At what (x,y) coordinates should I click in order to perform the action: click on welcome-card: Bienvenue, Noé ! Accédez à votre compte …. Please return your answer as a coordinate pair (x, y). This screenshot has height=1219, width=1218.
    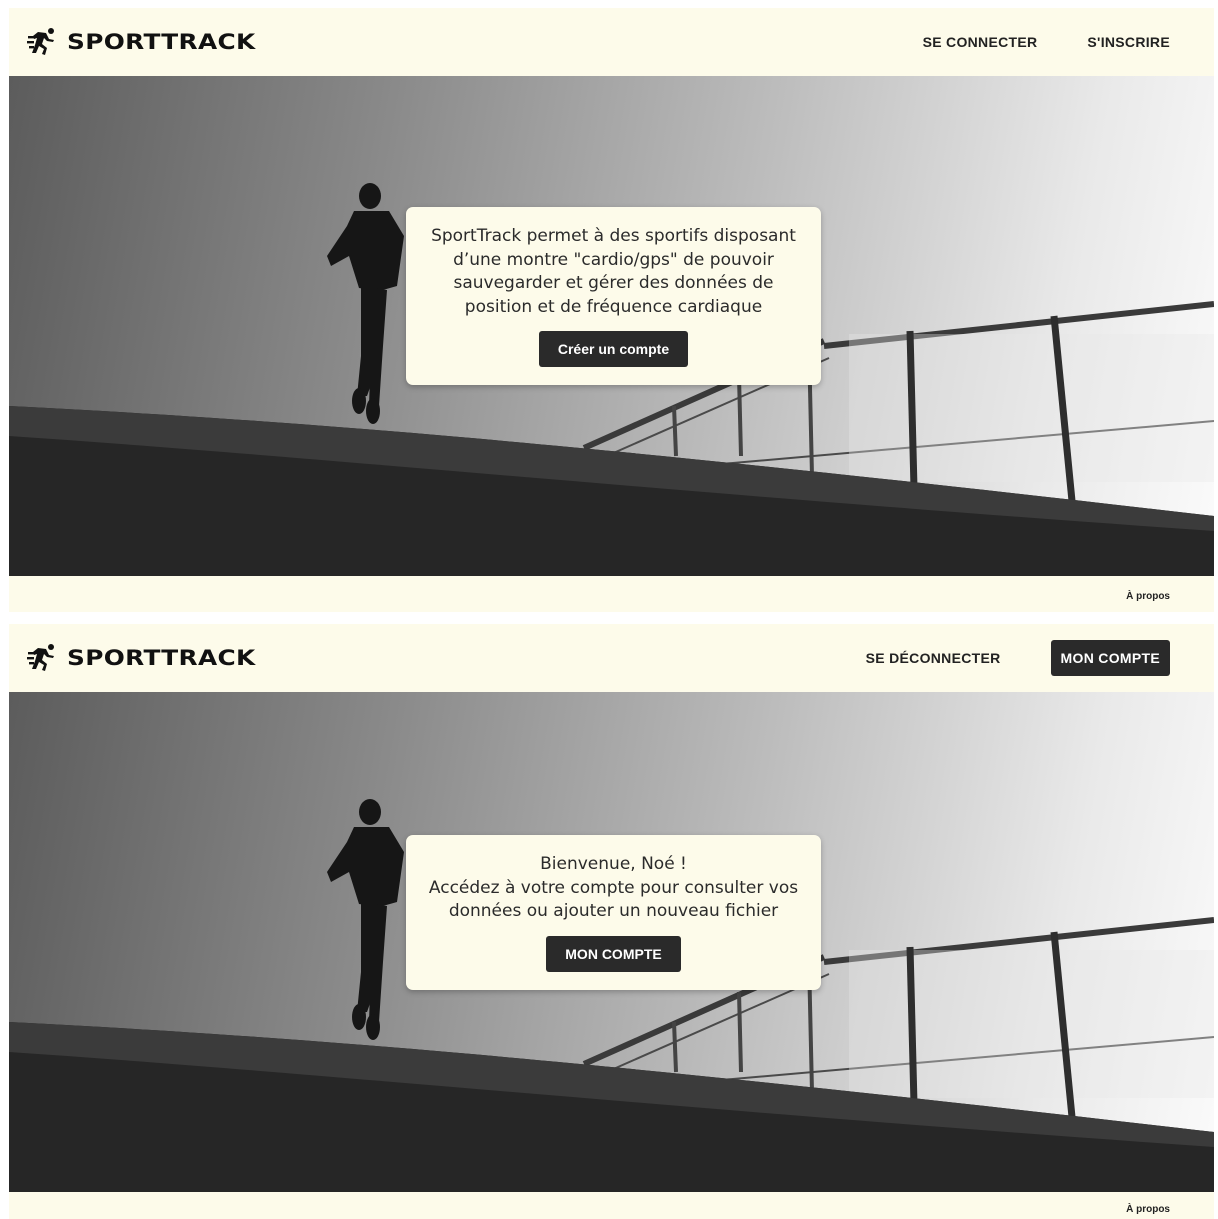
    Looking at the image, I should click on (613, 912).